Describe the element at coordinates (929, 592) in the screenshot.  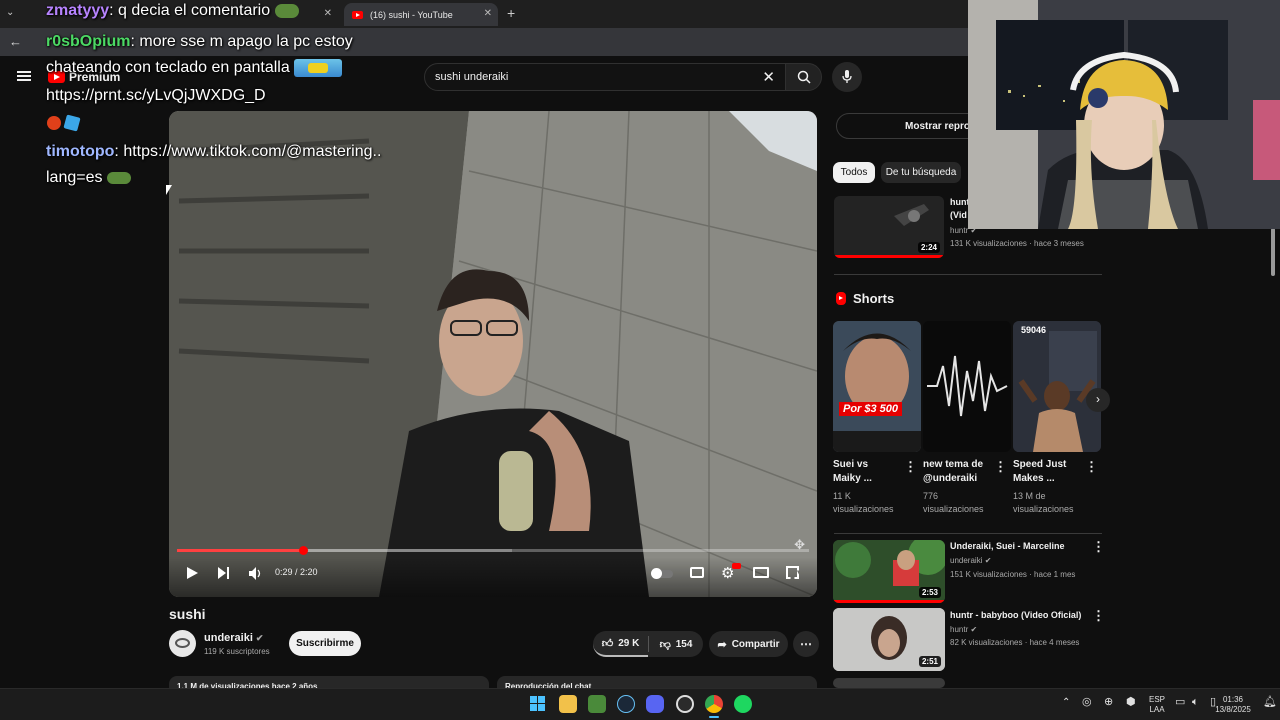
I see `video-duration: 2:53` at that location.